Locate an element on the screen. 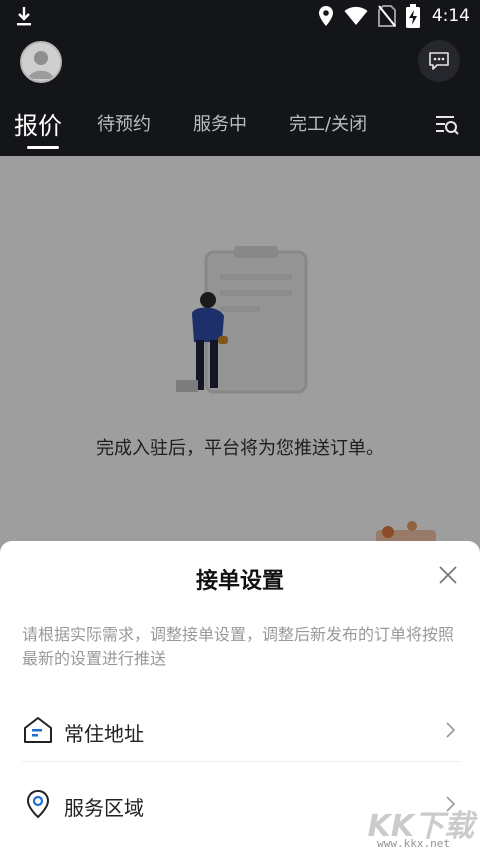 The height and width of the screenshot is (853, 480). tab-pending-appointment: 待预约 is located at coordinates (124, 123).